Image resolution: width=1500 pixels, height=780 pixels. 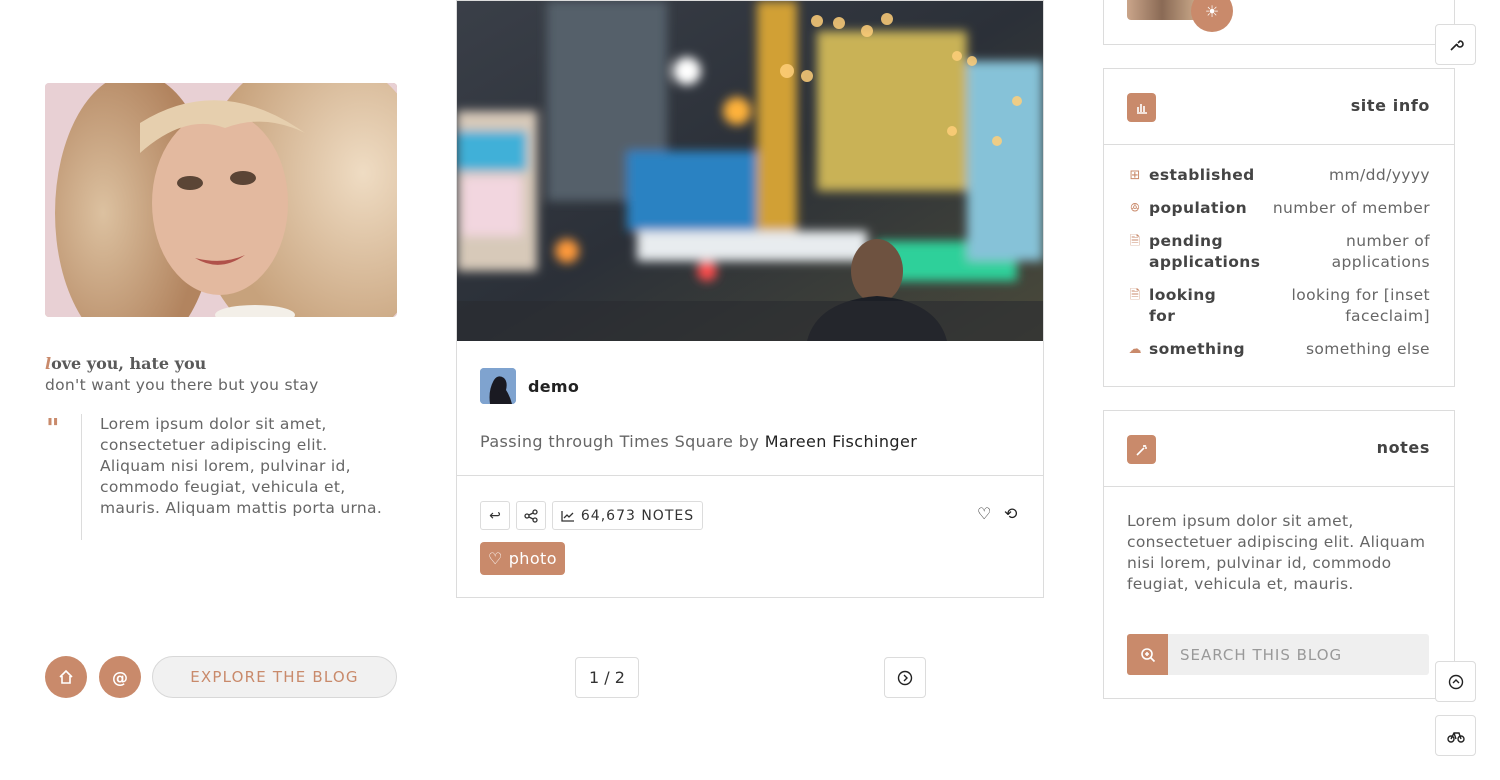 What do you see at coordinates (1403, 447) in the screenshot?
I see `notes-title: notes` at bounding box center [1403, 447].